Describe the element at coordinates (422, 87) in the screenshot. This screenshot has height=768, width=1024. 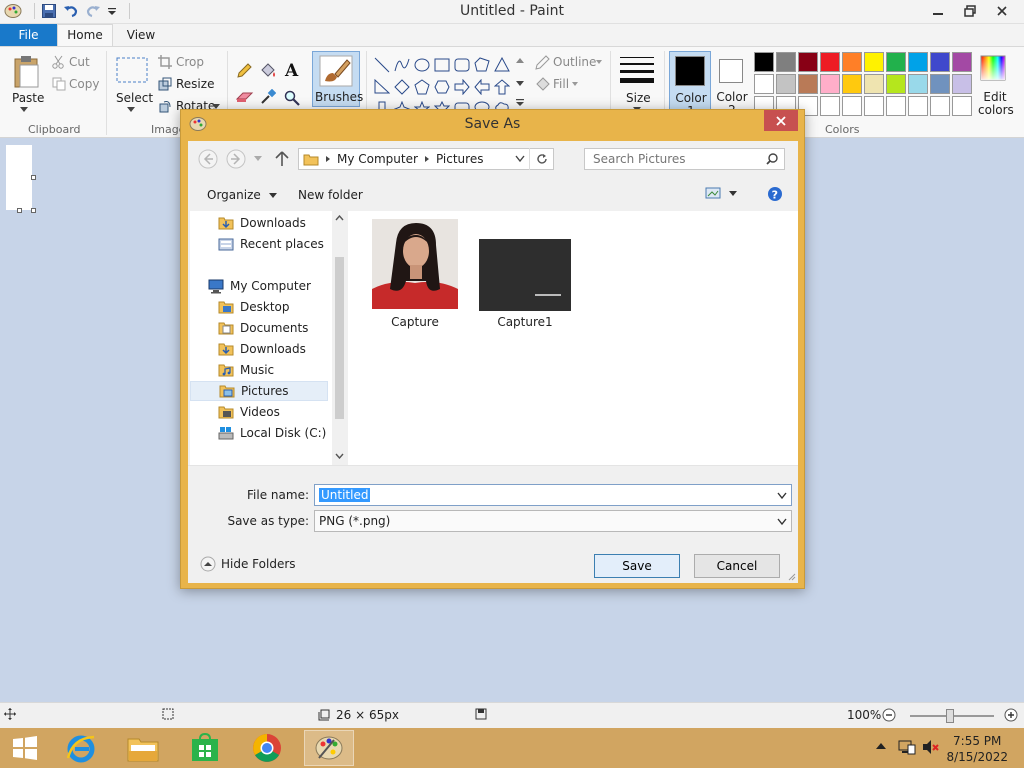
I see `pentagon-shape-icon` at that location.